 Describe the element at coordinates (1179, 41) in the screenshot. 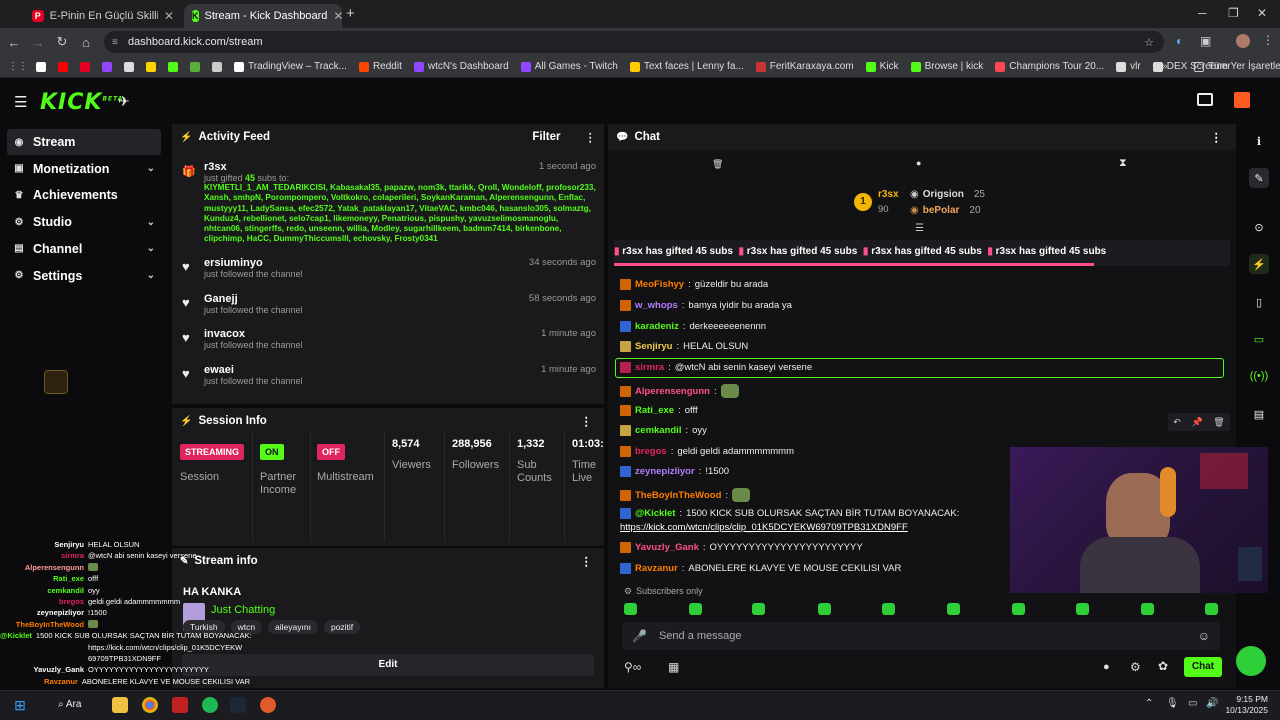

I see `extension-icon: ◐` at that location.